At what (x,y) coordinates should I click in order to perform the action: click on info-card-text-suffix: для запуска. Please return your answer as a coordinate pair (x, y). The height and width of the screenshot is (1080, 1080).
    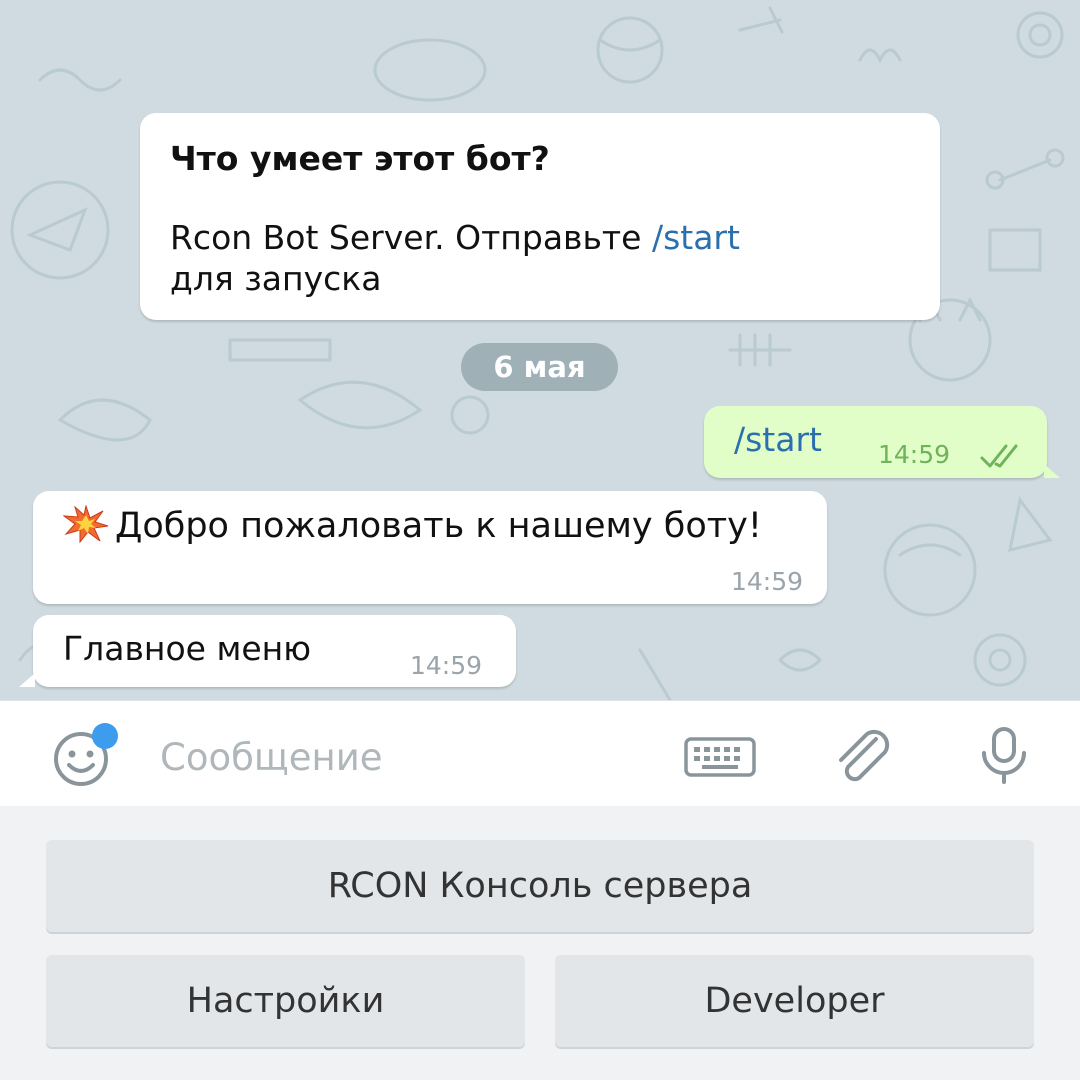
    Looking at the image, I should click on (276, 278).